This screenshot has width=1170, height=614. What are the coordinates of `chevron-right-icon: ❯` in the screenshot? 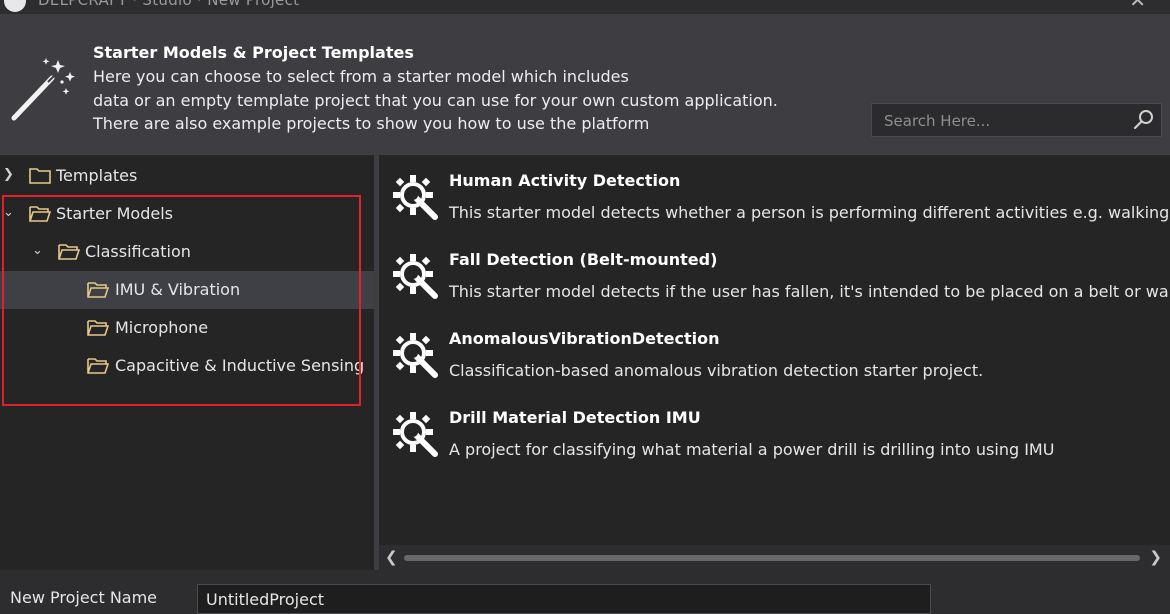 It's located at (9, 175).